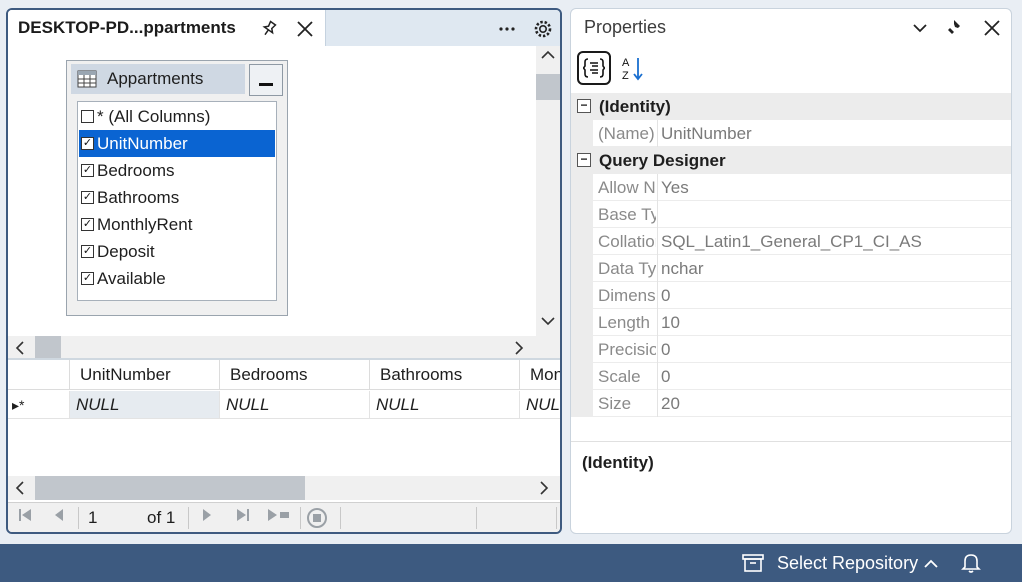 Image resolution: width=1022 pixels, height=582 pixels. Describe the element at coordinates (92, 518) in the screenshot. I see `current-record-input: 1` at that location.